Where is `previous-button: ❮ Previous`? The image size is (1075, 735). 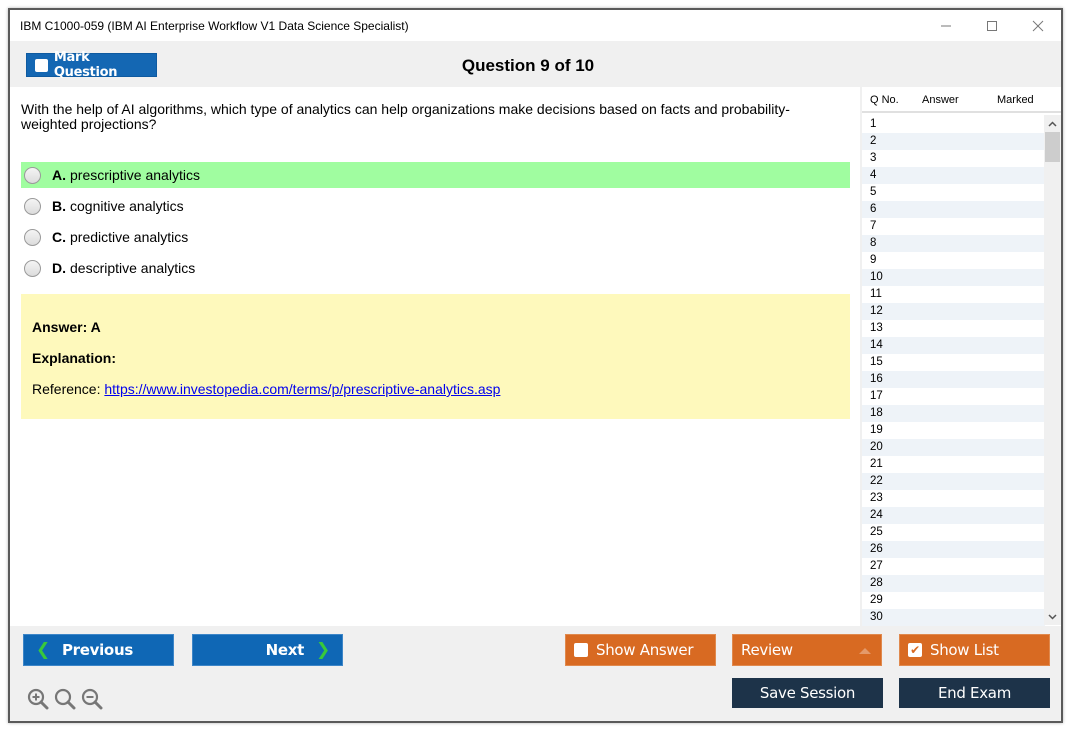 previous-button: ❮ Previous is located at coordinates (98, 650).